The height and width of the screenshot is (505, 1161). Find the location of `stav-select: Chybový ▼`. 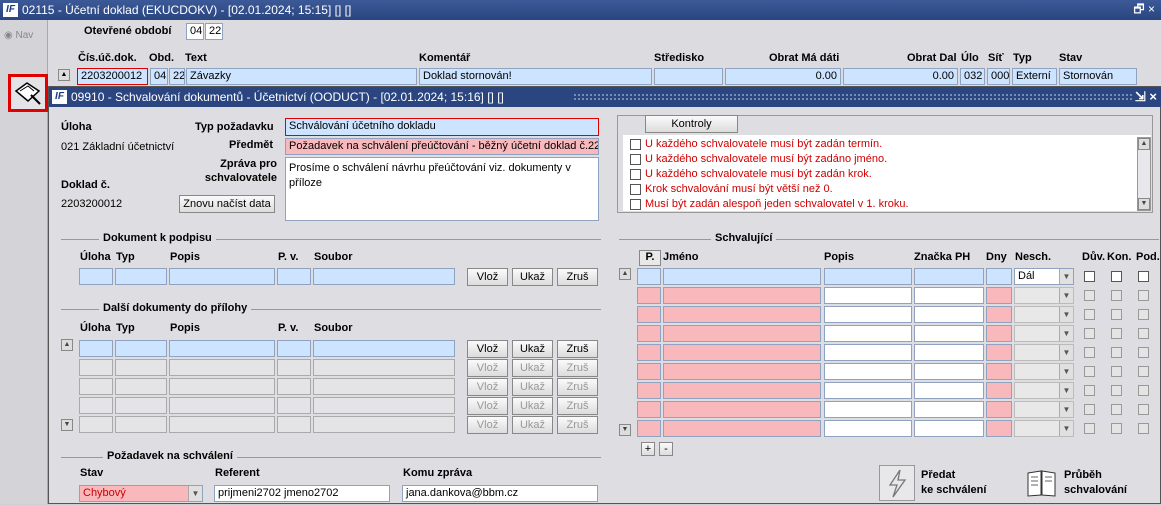

stav-select: Chybový ▼ is located at coordinates (141, 493).